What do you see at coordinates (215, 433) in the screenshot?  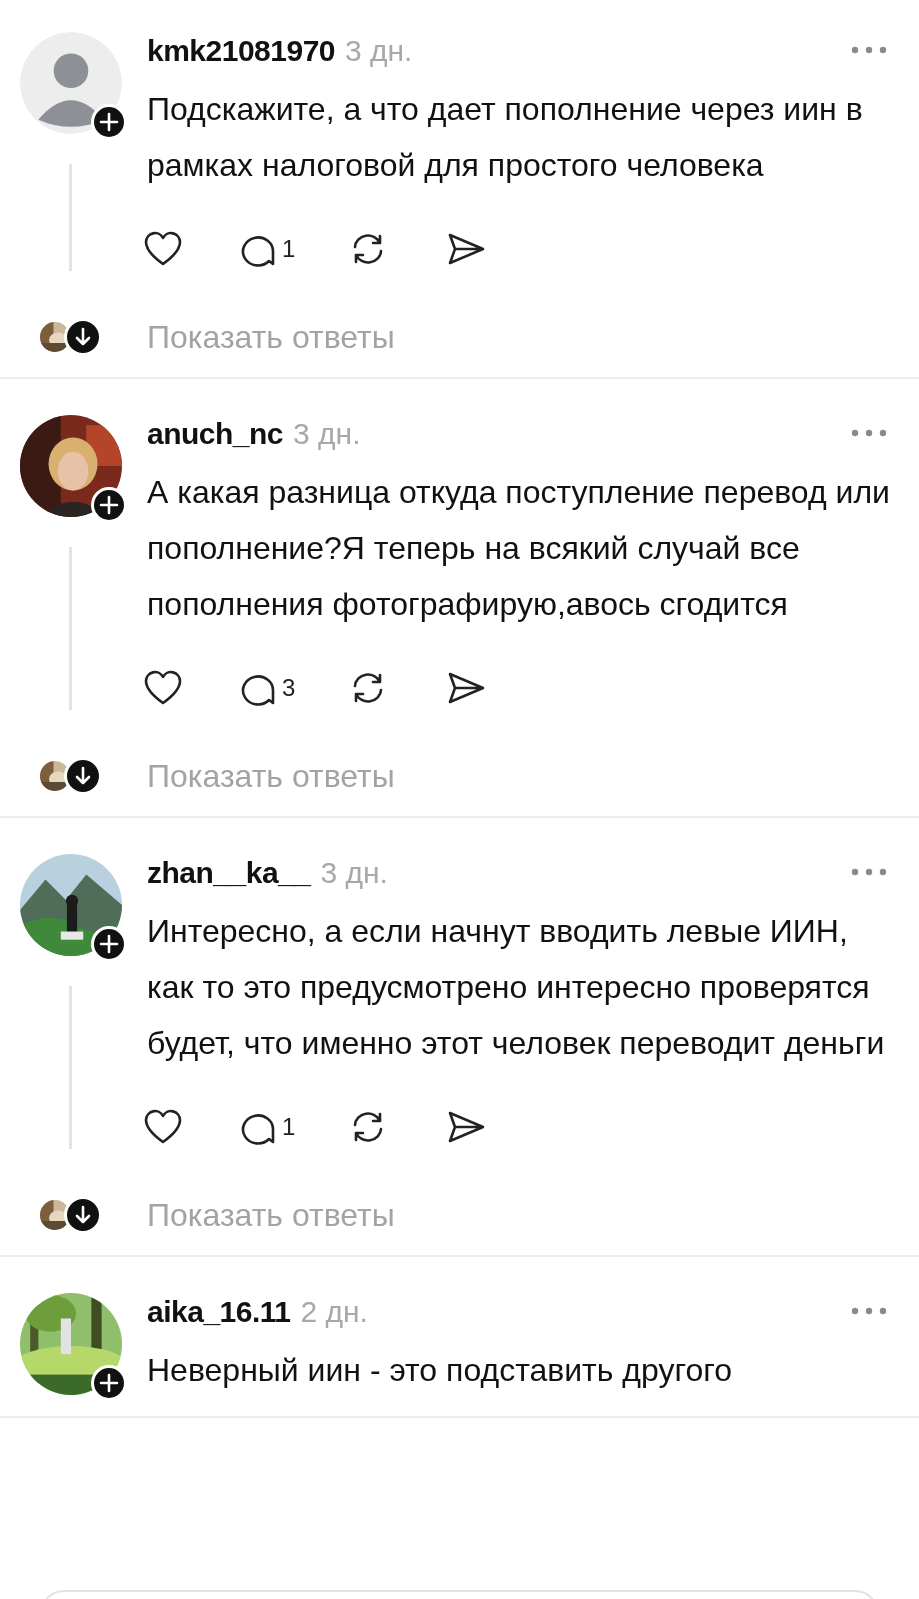 I see `username: anuch_nc` at bounding box center [215, 433].